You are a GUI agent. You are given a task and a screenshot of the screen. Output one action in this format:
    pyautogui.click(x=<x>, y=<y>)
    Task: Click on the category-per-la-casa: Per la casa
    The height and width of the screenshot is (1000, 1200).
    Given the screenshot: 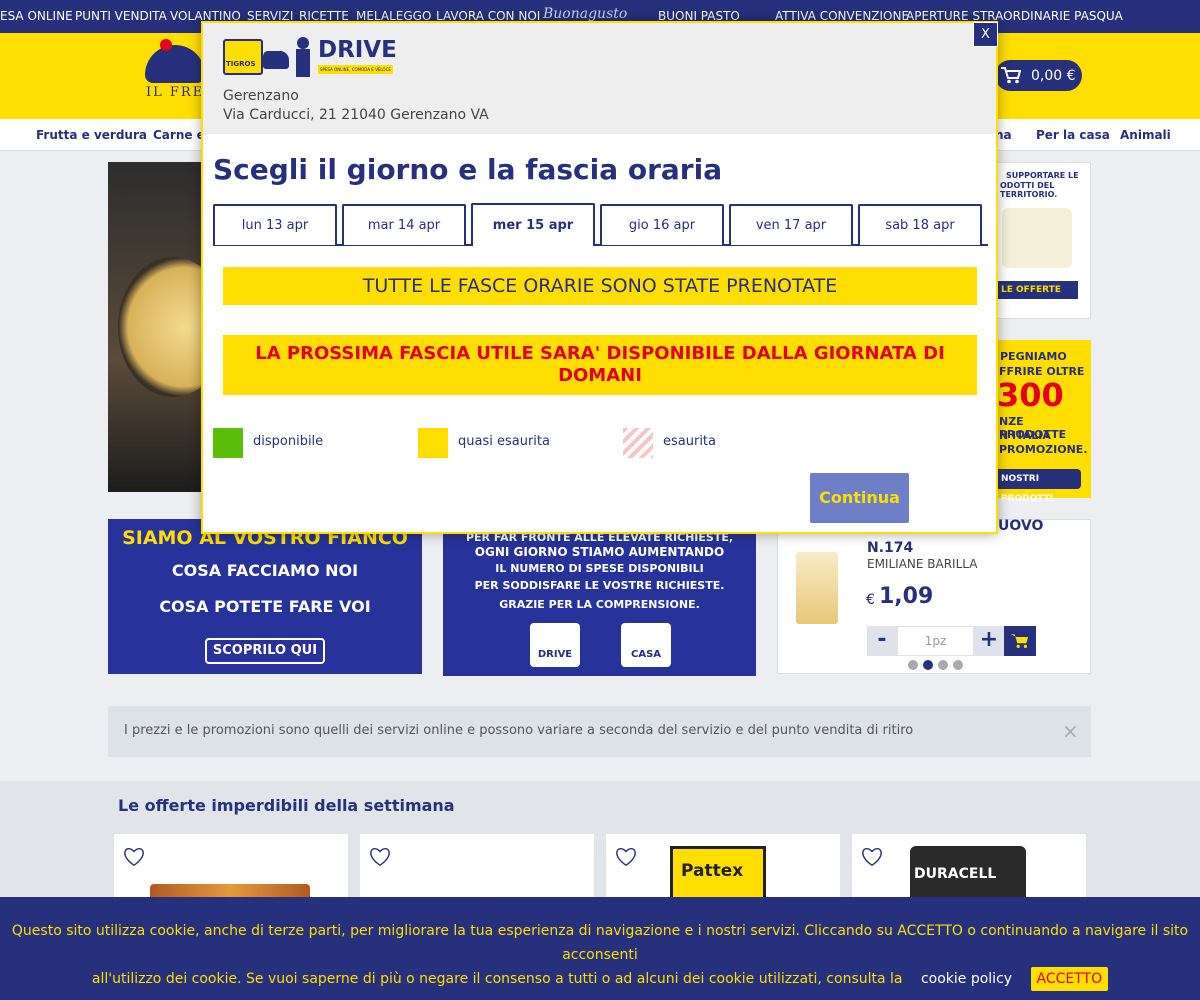 What is the action you would take?
    pyautogui.click(x=1073, y=135)
    